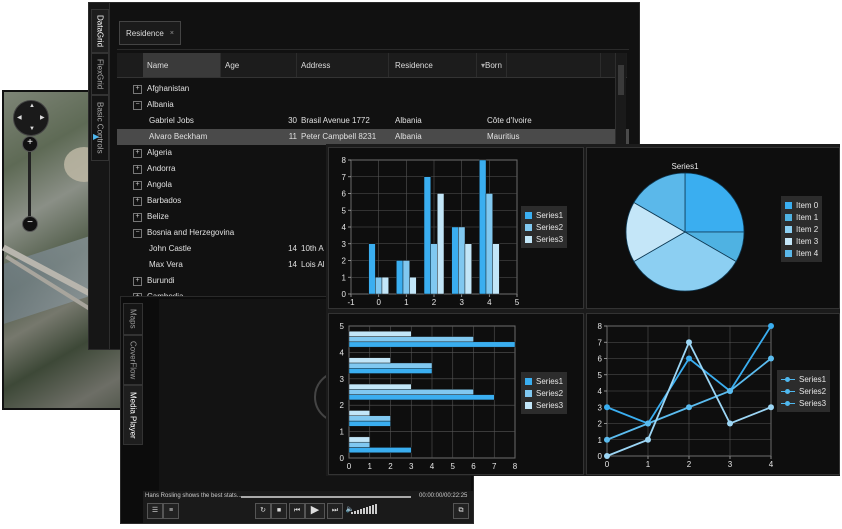 Image resolution: width=842 pixels, height=529 pixels. What do you see at coordinates (292, 120) in the screenshot?
I see `cell-age: 30` at bounding box center [292, 120].